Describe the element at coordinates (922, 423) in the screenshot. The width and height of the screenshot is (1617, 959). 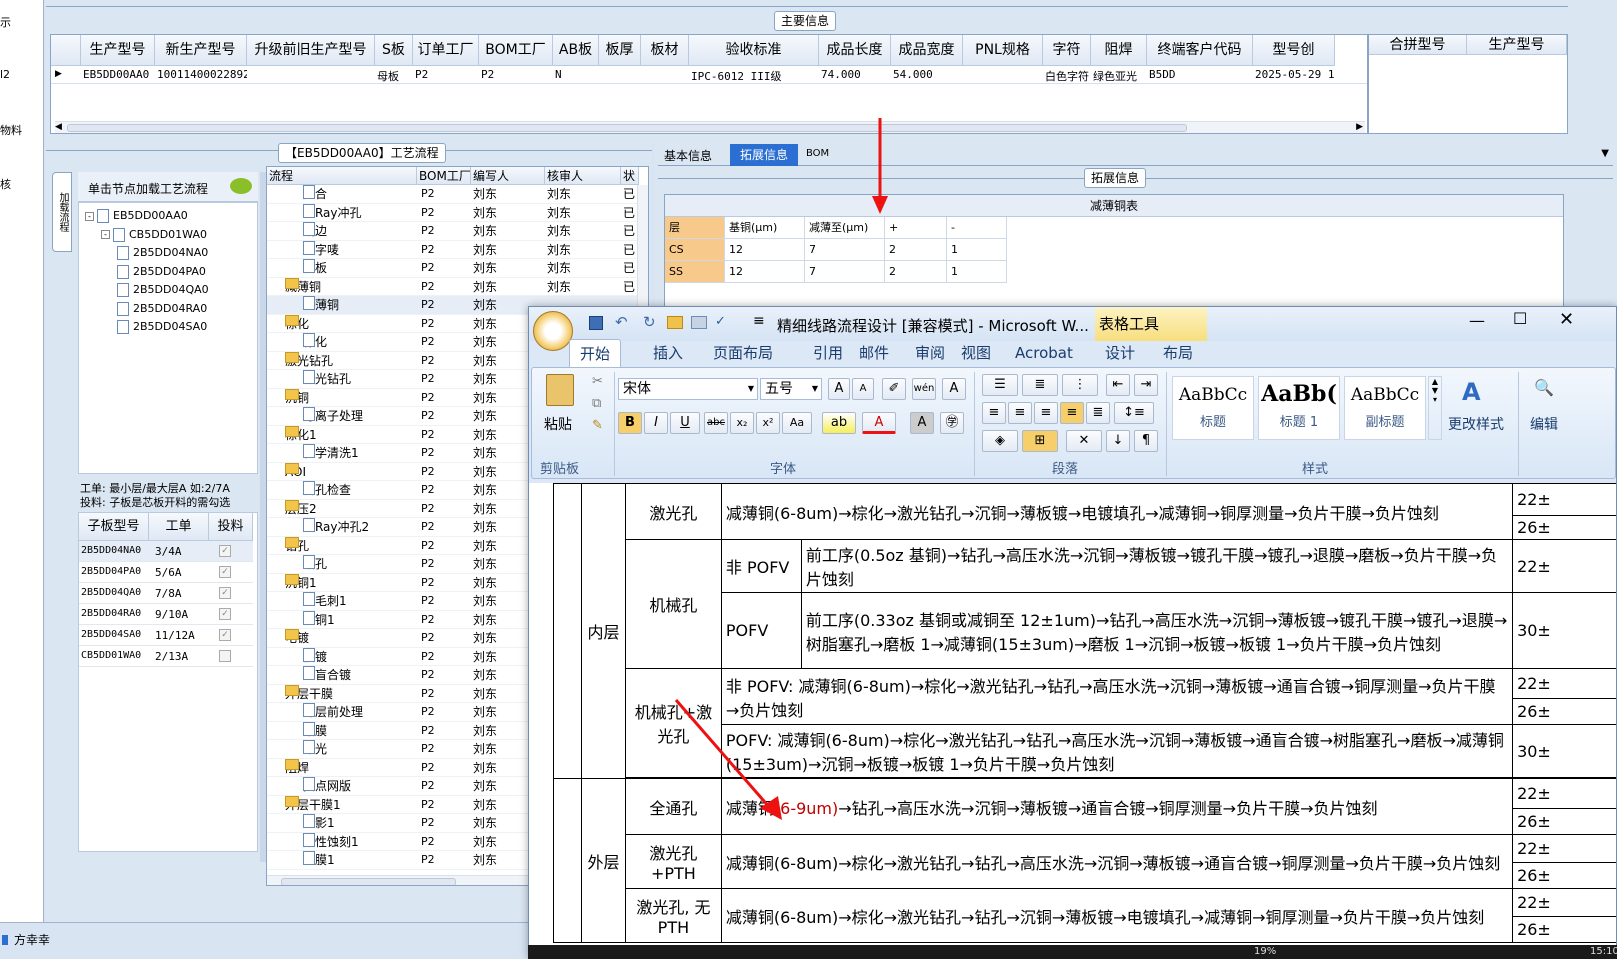
I see `char-shading-button: A` at that location.